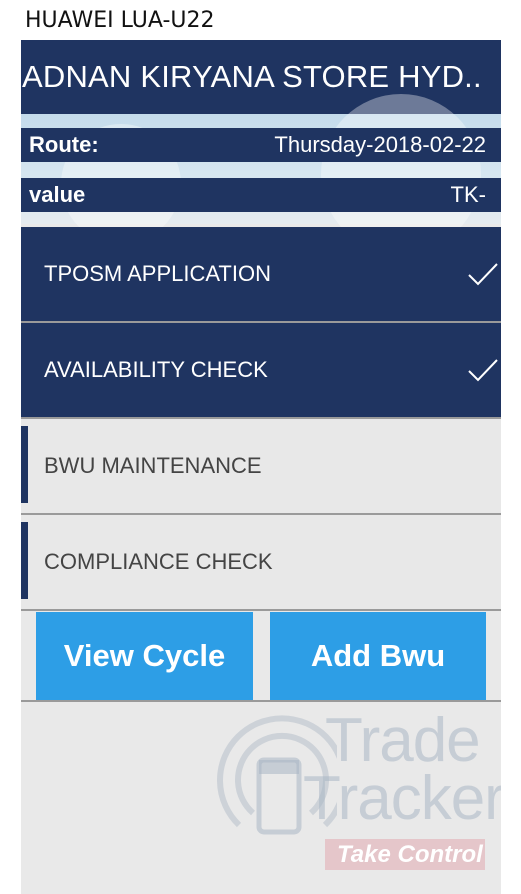 This screenshot has height=894, width=521. I want to click on task-availability-check: AVAILABILITY CHECK, so click(261, 370).